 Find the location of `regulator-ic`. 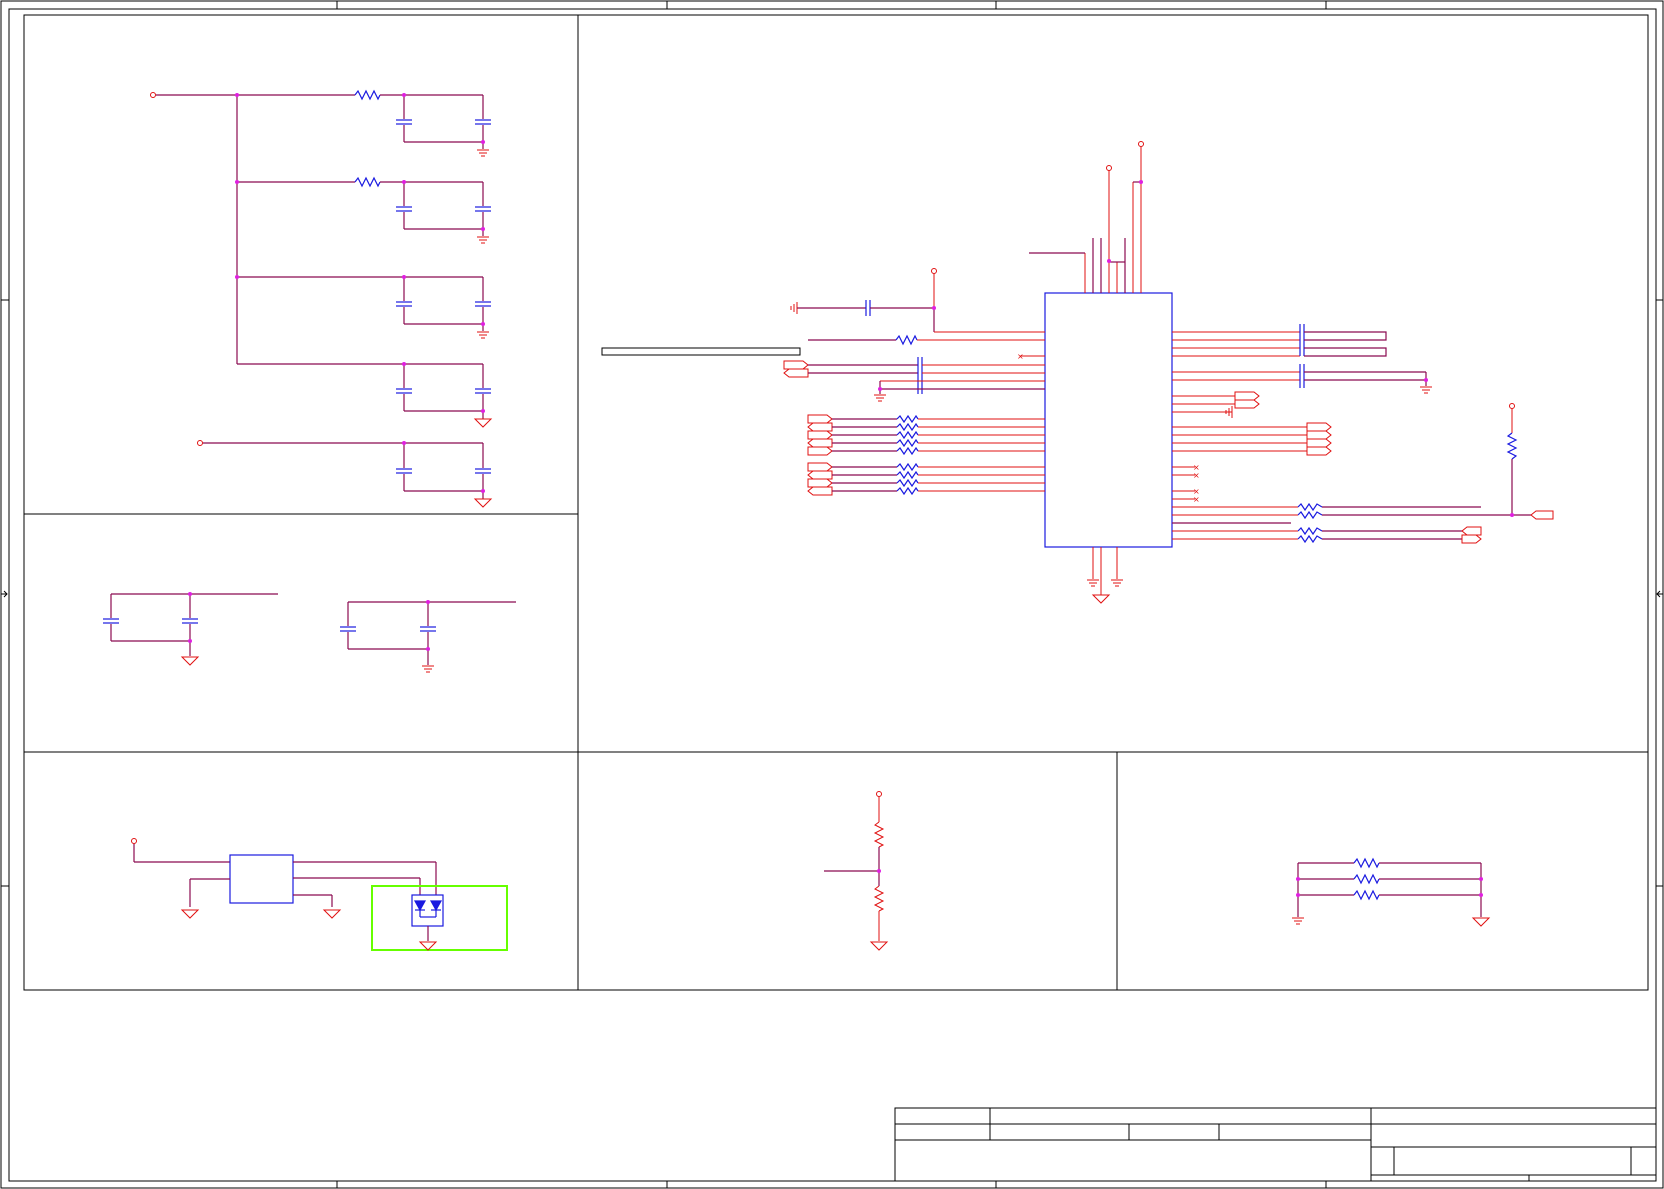

regulator-ic is located at coordinates (261, 879).